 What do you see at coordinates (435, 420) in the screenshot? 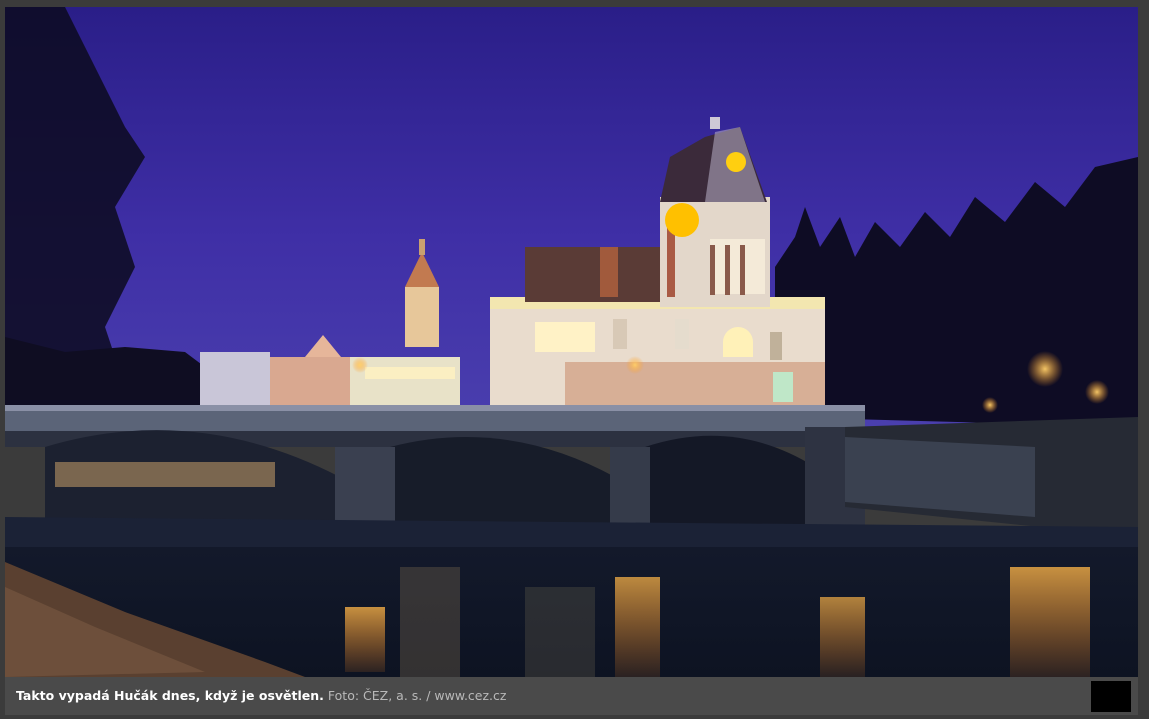
I see `bridge` at bounding box center [435, 420].